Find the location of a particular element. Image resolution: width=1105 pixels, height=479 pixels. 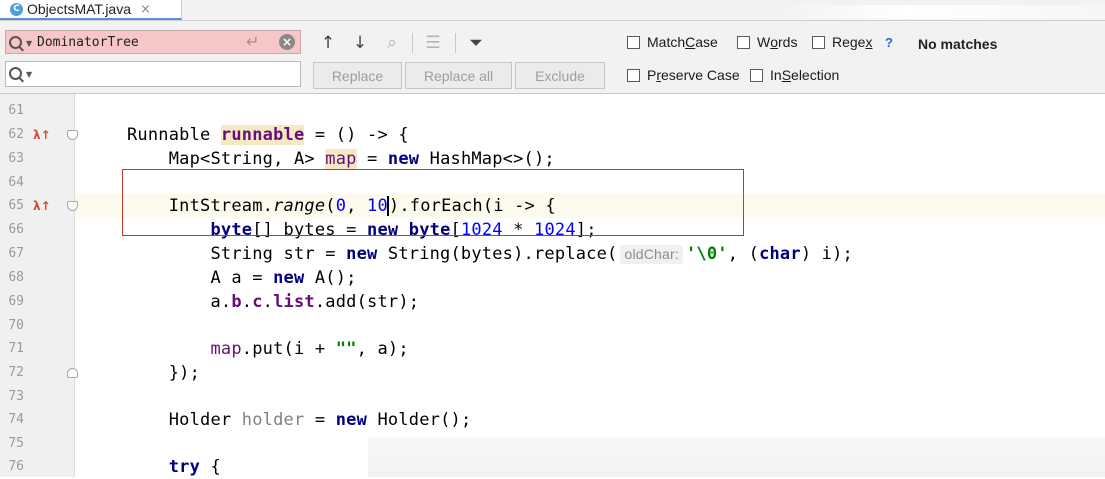

match-case-option: Match Case is located at coordinates (672, 42).